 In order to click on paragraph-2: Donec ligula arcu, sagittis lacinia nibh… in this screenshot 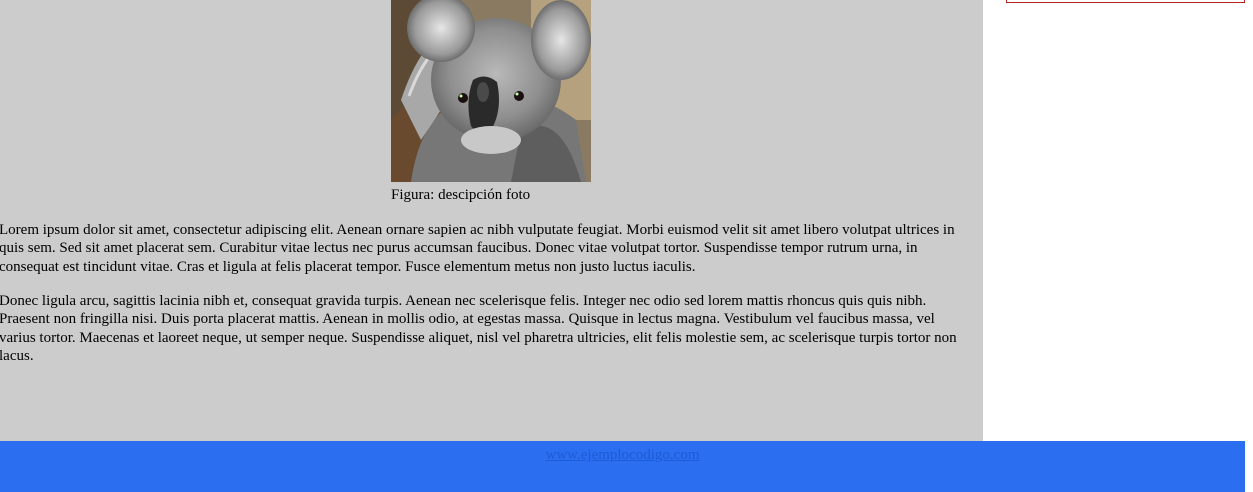, I will do `click(478, 329)`.